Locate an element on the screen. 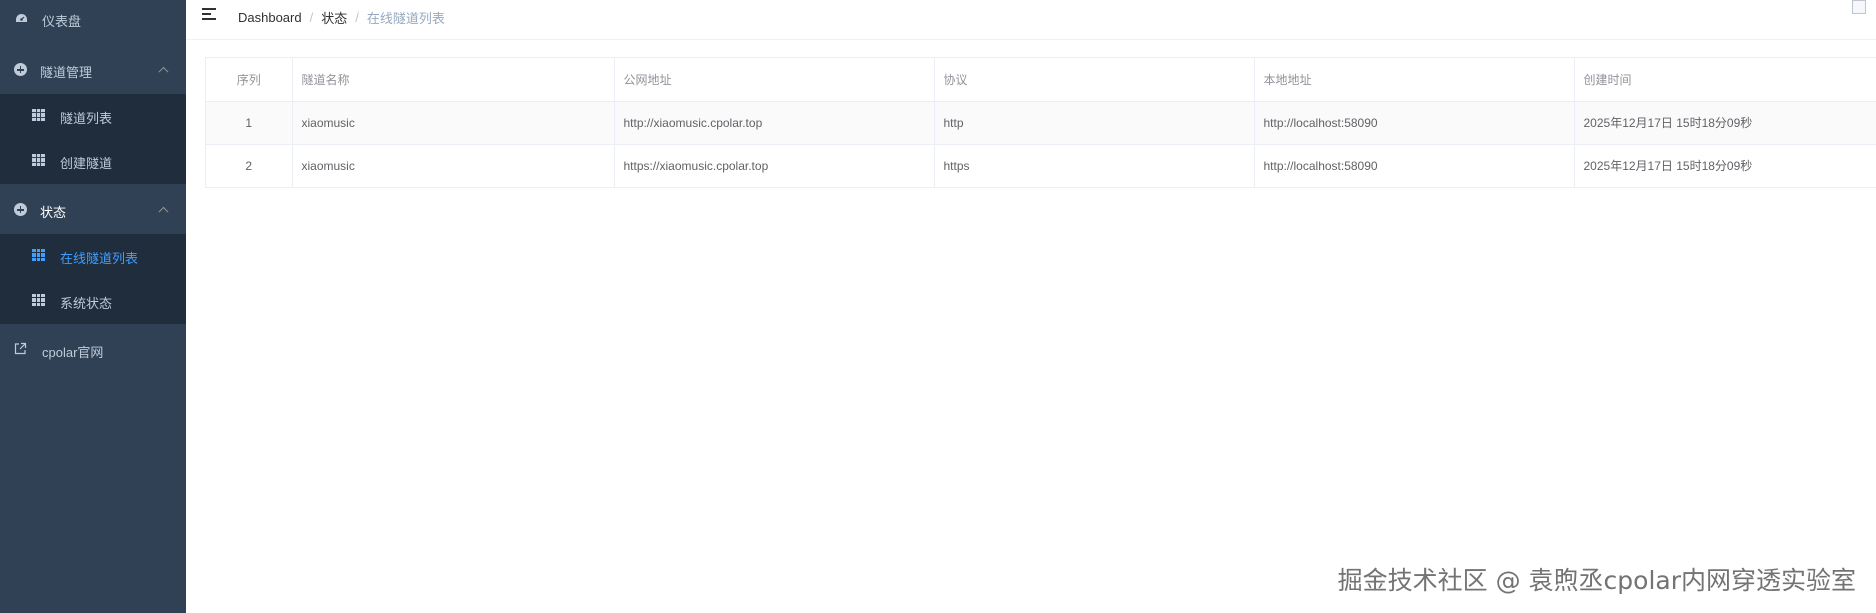 The height and width of the screenshot is (613, 1876). sidebar-item-tunnel-management: 隧道管理 is located at coordinates (93, 70).